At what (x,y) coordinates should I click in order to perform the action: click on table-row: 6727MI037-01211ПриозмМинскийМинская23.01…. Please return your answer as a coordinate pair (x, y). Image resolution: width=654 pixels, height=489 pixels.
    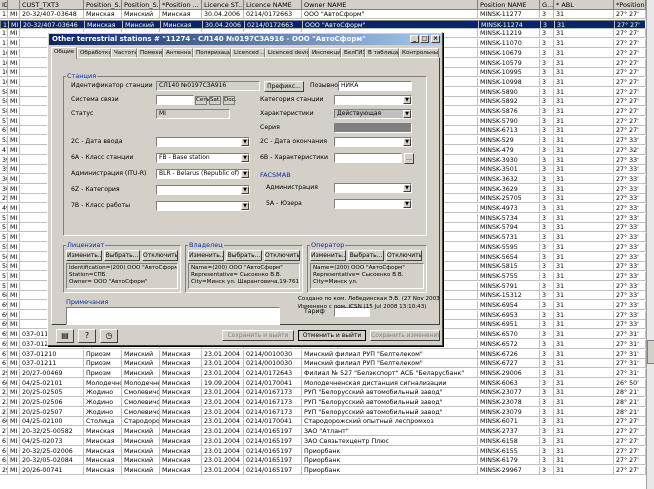
    Looking at the image, I should click on (323, 364).